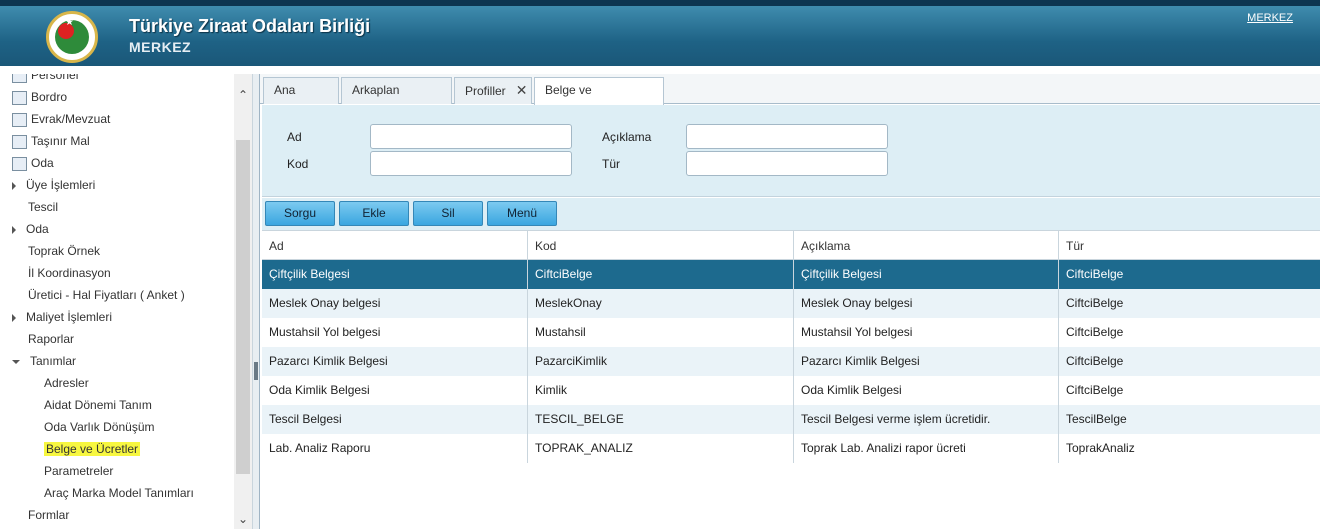  Describe the element at coordinates (926, 274) in the screenshot. I see `table-cell: Çiftçilik Belgesi` at that location.